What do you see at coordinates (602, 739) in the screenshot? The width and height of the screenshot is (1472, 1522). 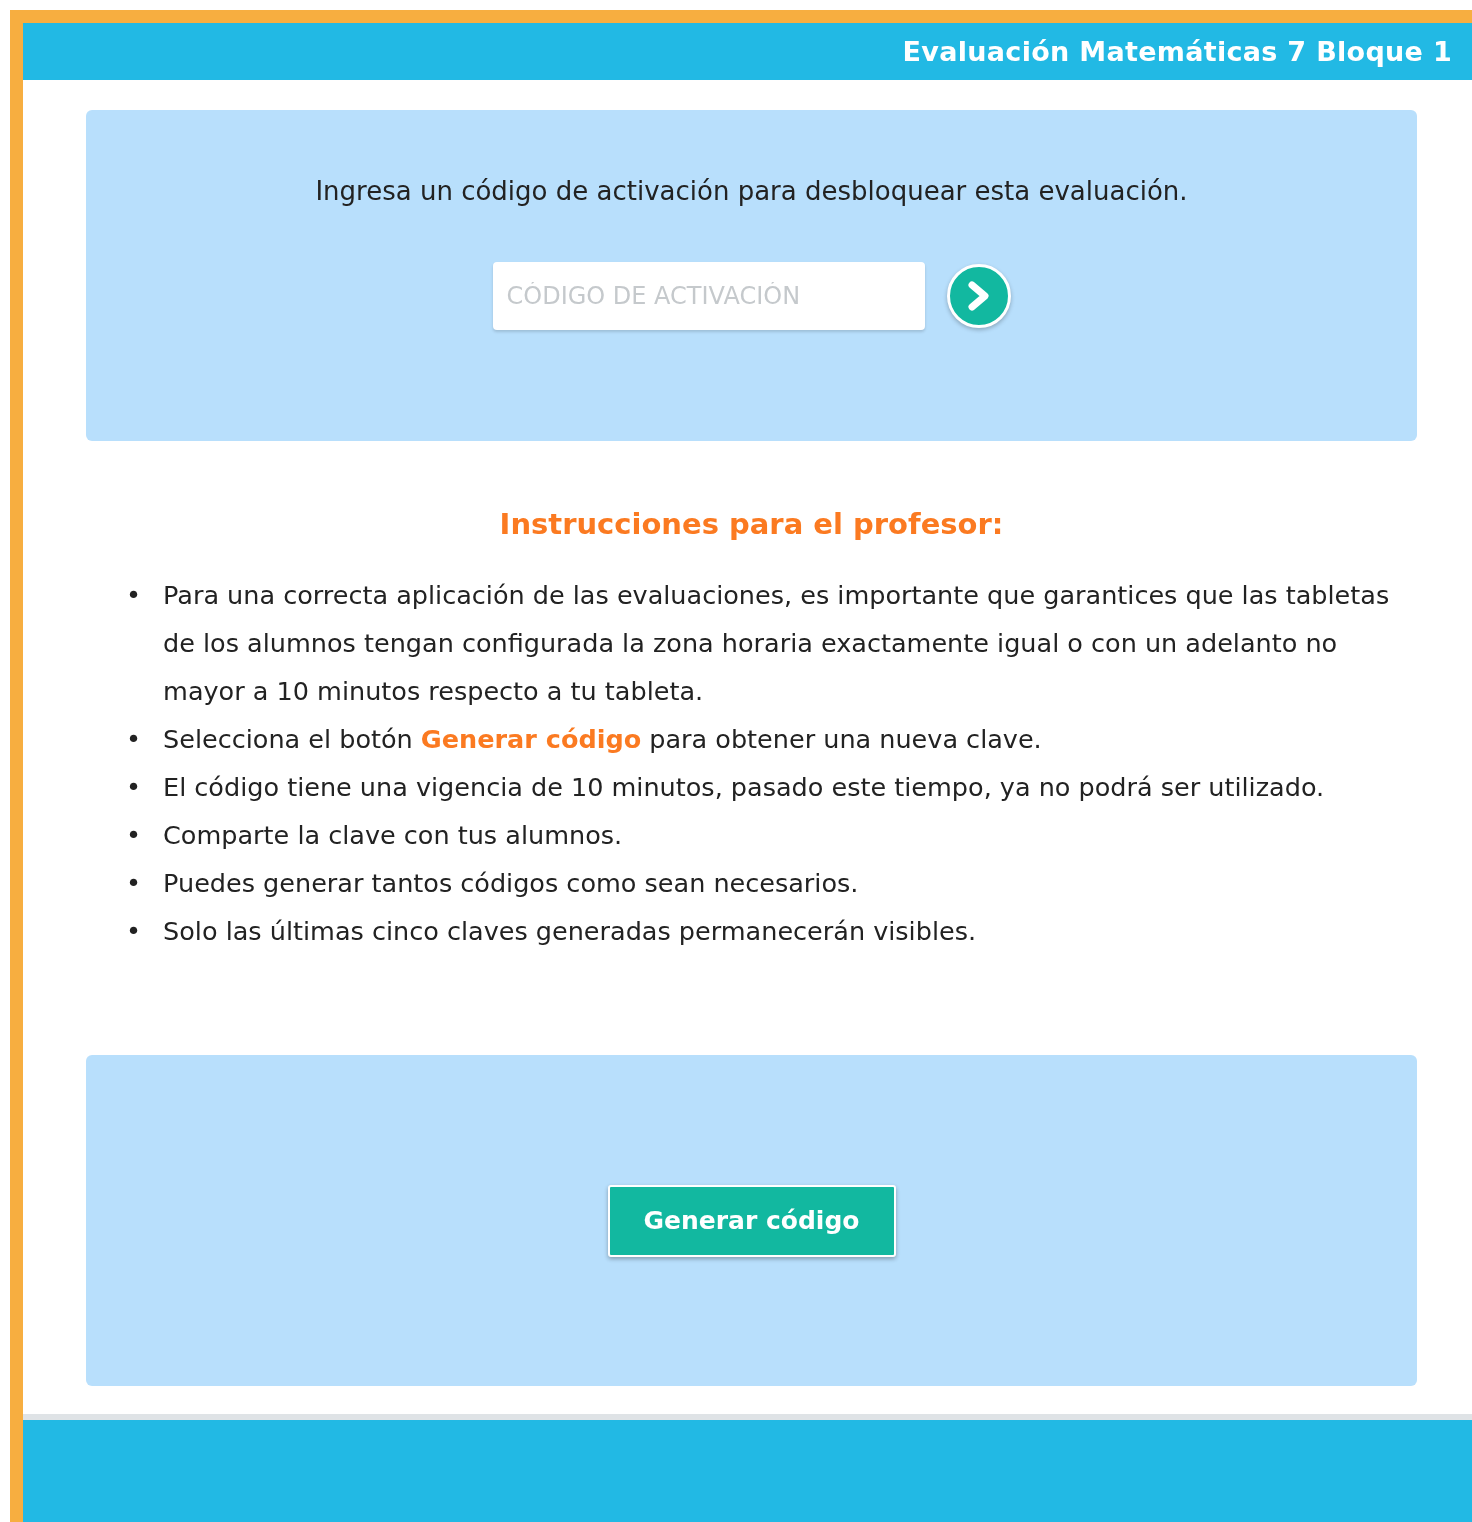 I see `instruction-item: Selecciona el botón Generar código para obtener una nueva clave.` at bounding box center [602, 739].